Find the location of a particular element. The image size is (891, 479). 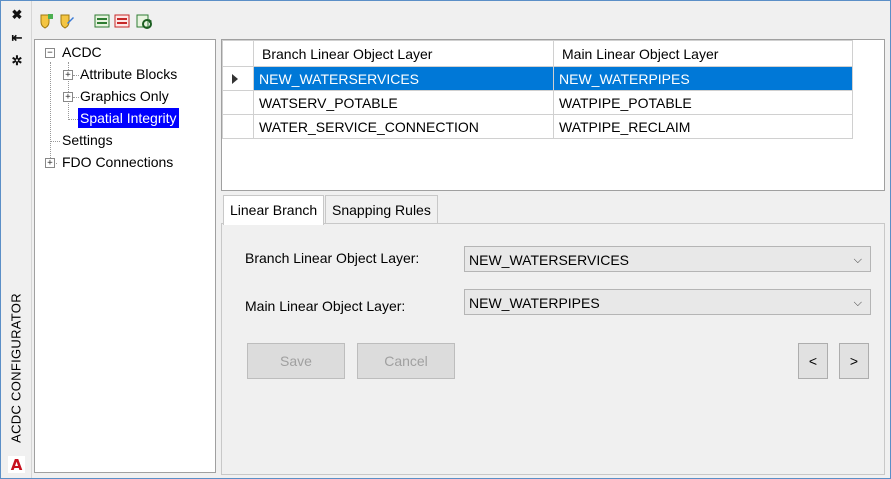

tree-node-attribute-blocks: Attribute Blocks is located at coordinates (128, 74).